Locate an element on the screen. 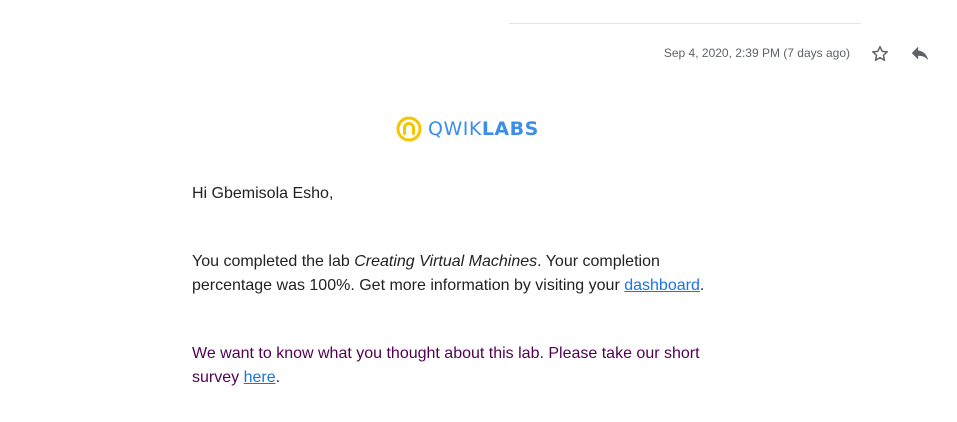 The height and width of the screenshot is (422, 957). logo-wordmark: QWIKLABS is located at coordinates (483, 129).